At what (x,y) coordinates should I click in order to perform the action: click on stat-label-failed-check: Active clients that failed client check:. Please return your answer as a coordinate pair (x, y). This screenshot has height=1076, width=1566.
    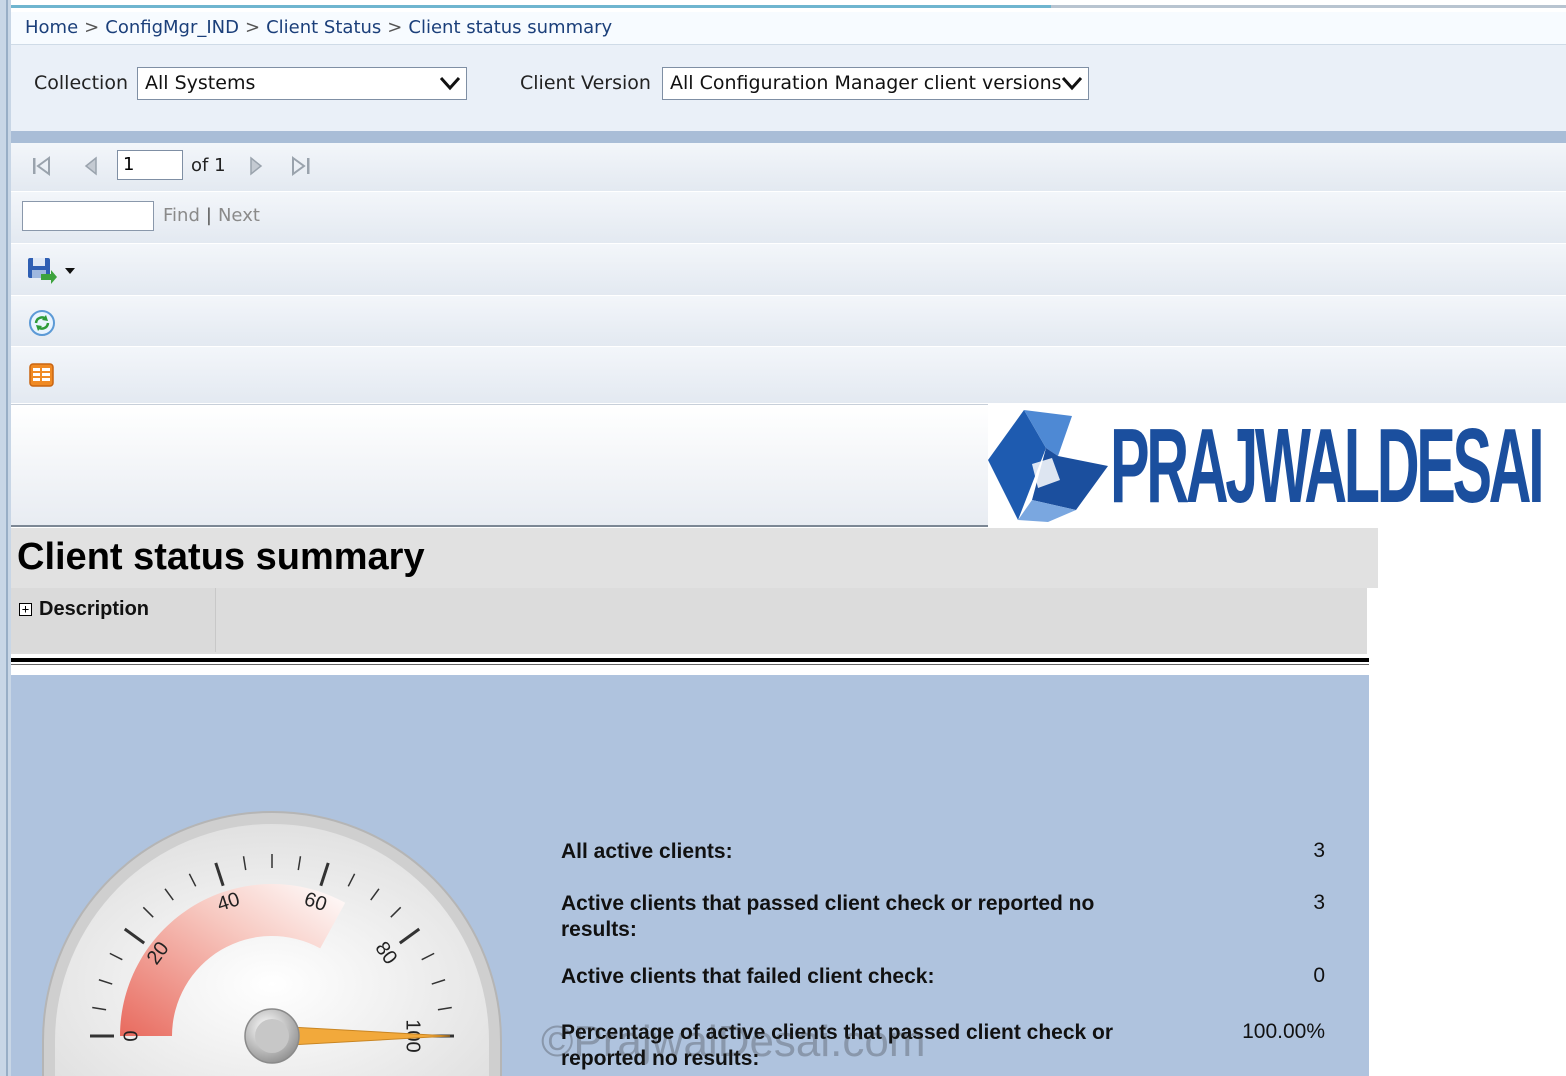
    Looking at the image, I should click on (748, 976).